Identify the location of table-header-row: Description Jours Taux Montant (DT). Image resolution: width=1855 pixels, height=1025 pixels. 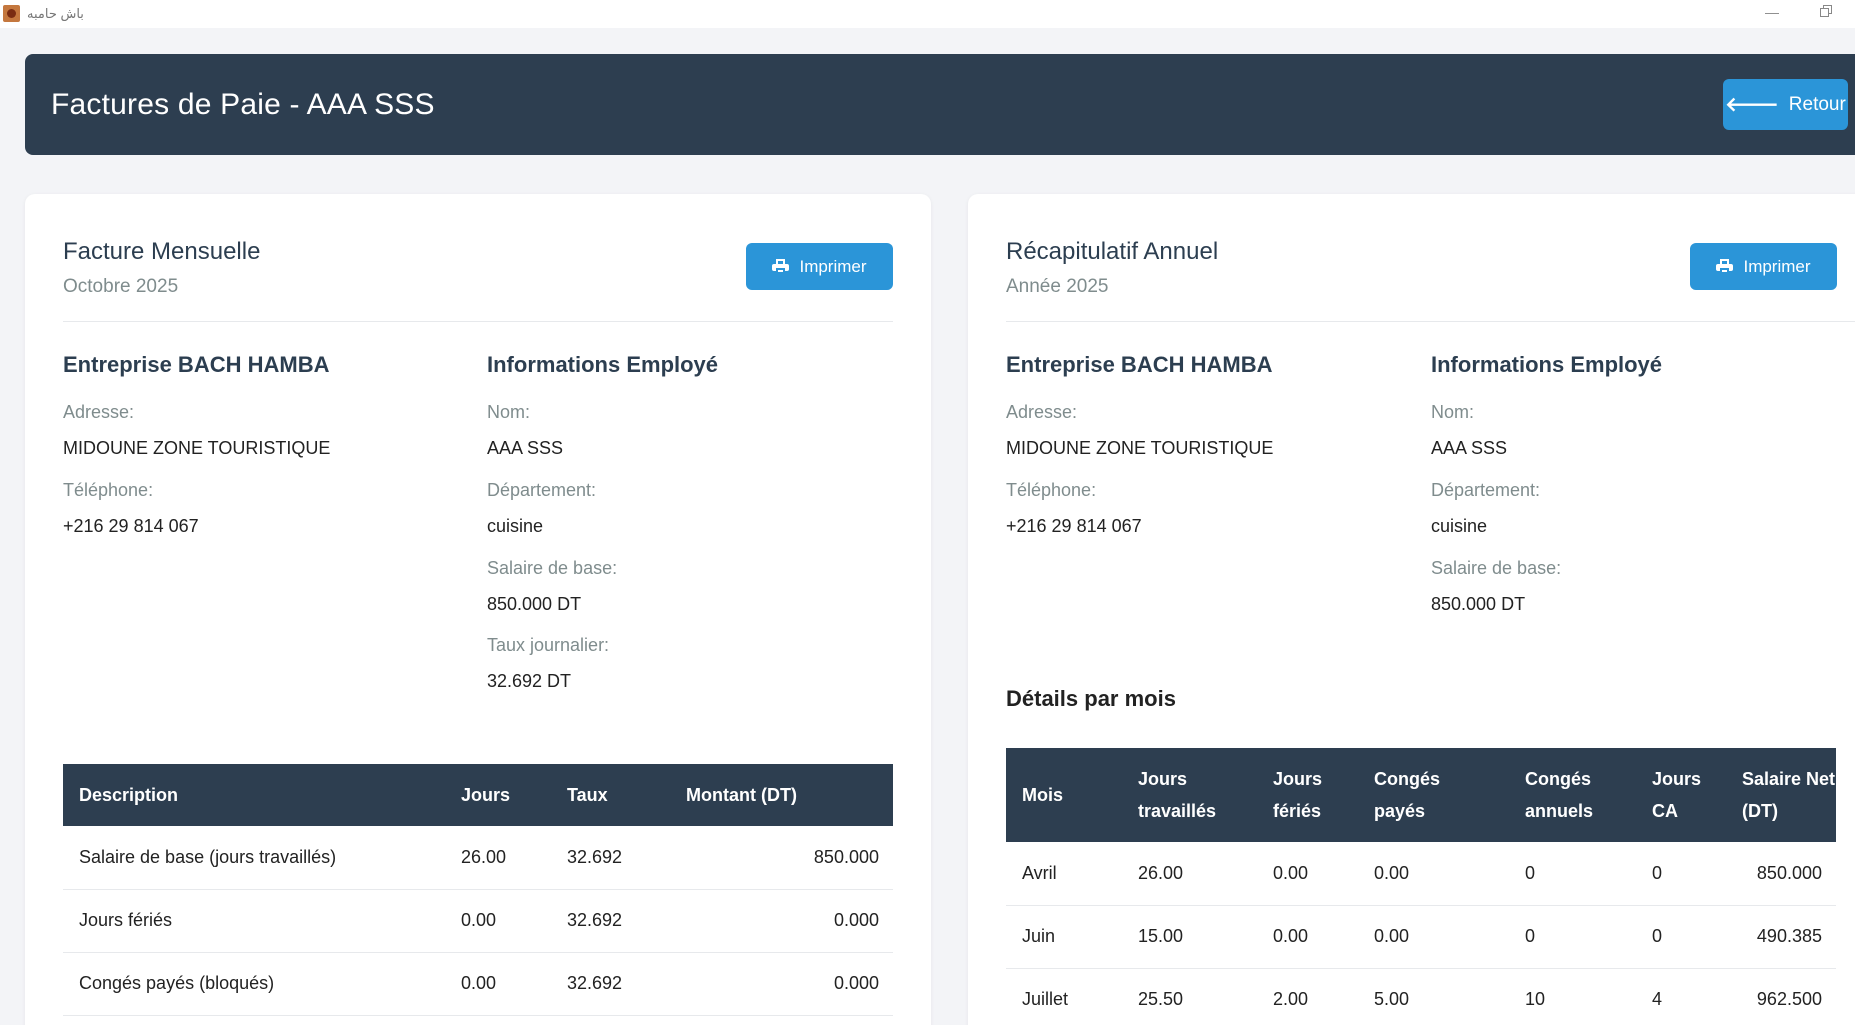
(478, 795).